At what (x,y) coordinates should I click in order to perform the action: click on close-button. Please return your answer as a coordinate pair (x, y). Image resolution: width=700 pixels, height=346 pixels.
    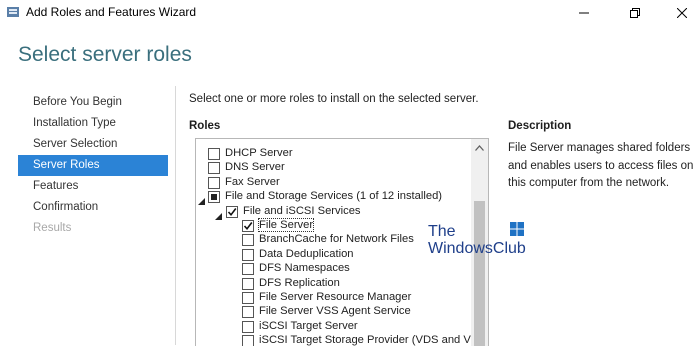
    Looking at the image, I should click on (680, 13).